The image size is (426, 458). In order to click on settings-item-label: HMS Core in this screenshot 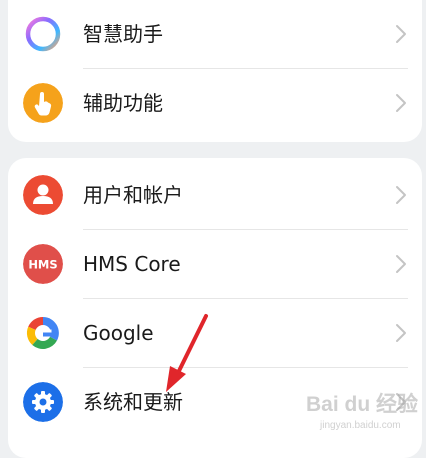, I will do `click(132, 264)`.